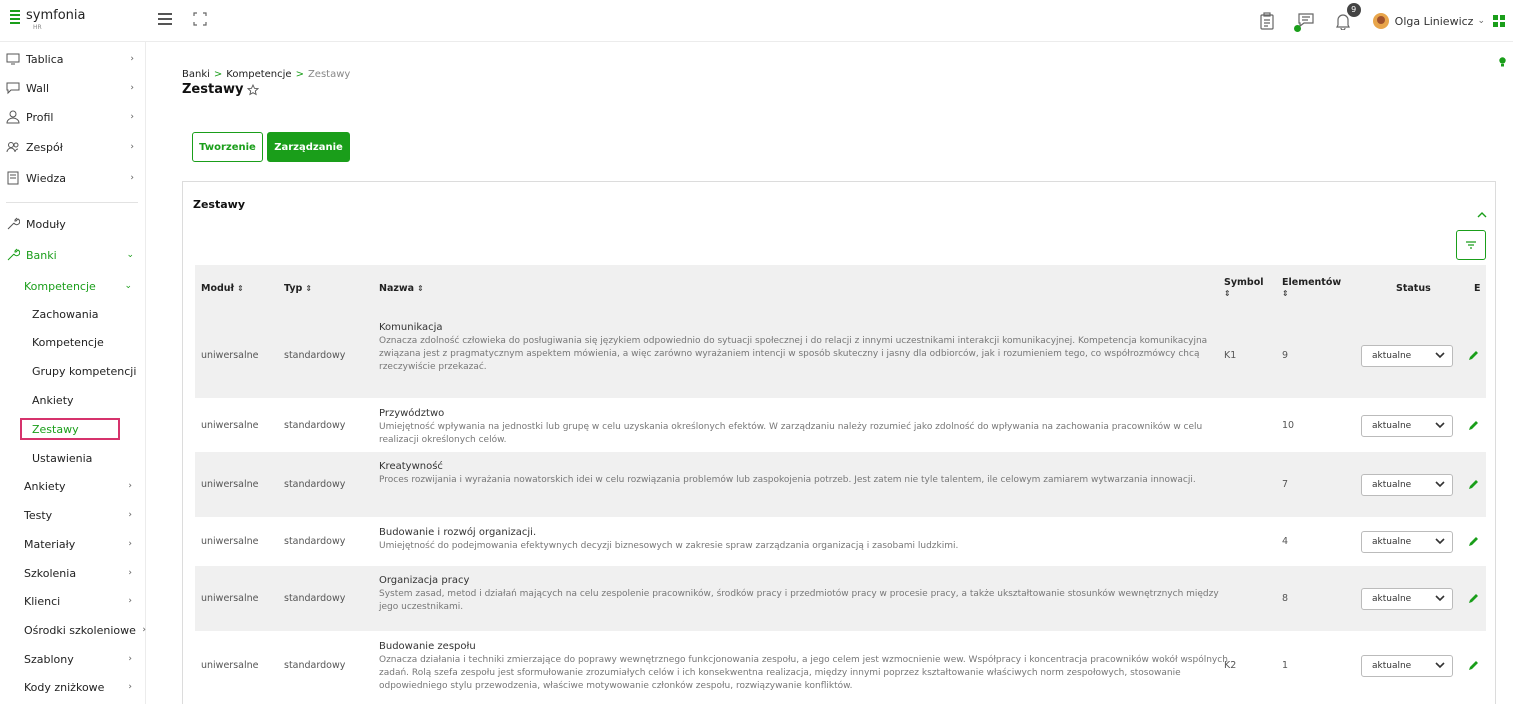 This screenshot has width=1513, height=704. What do you see at coordinates (196, 74) in the screenshot?
I see `breadcrumb-banki: Banki` at bounding box center [196, 74].